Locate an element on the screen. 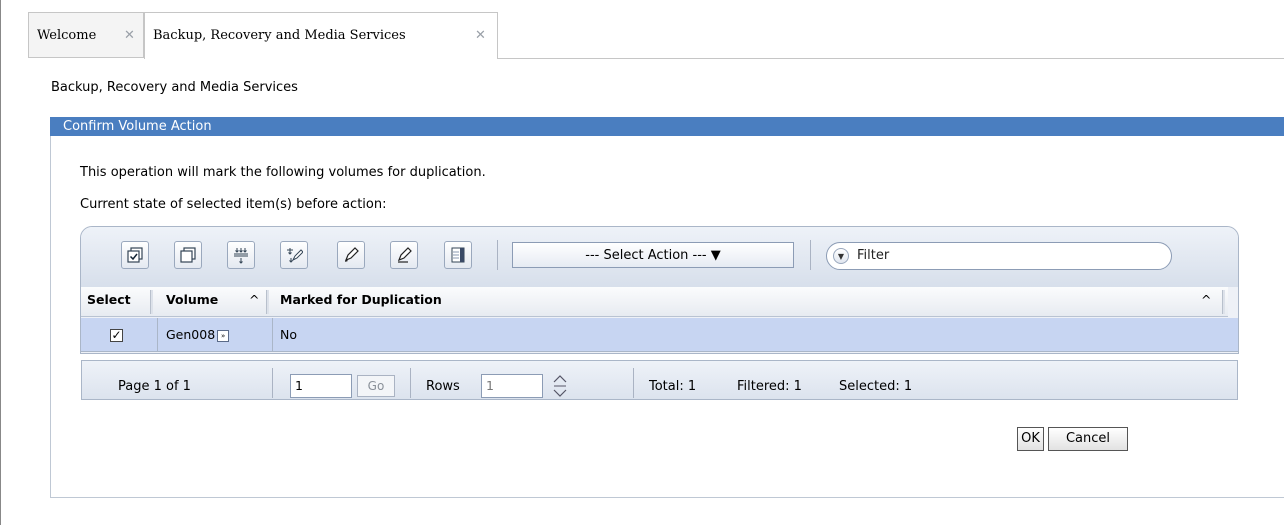  rows-stepper is located at coordinates (560, 386).